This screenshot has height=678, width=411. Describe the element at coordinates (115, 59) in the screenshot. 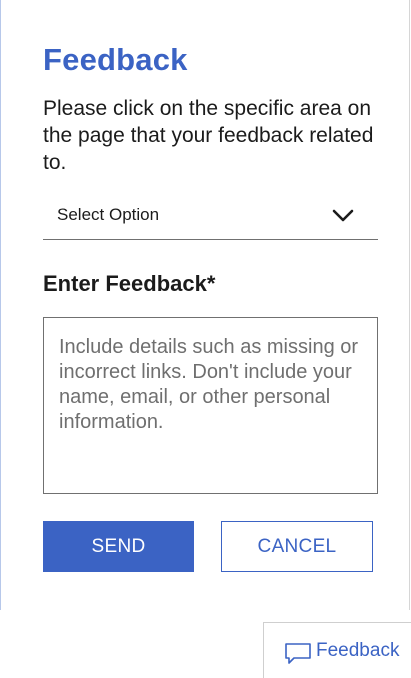

I see `dialog-title: Feedback` at that location.